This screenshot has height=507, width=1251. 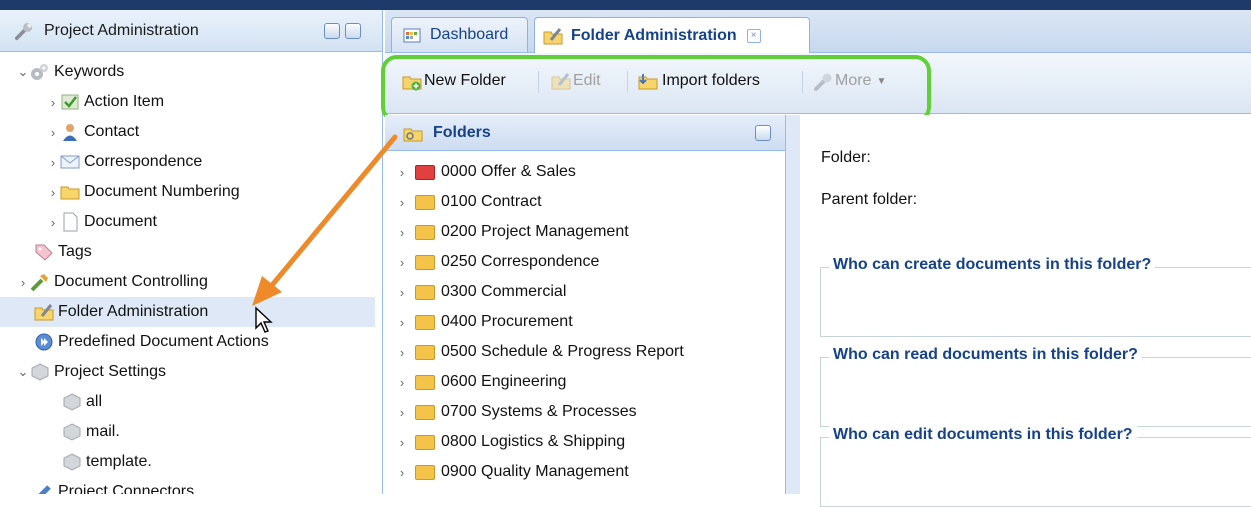 What do you see at coordinates (325, 220) in the screenshot?
I see `annotation-arrow` at bounding box center [325, 220].